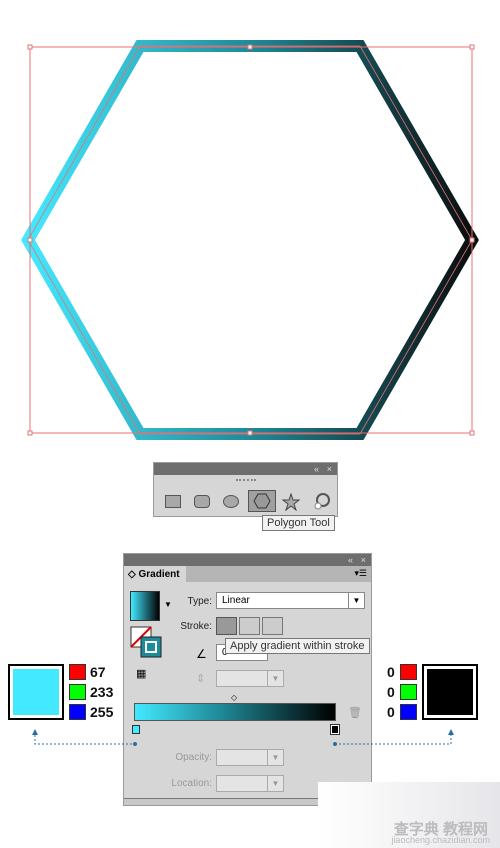  What do you see at coordinates (356, 600) in the screenshot?
I see `chevron-down-icon: ▼` at bounding box center [356, 600].